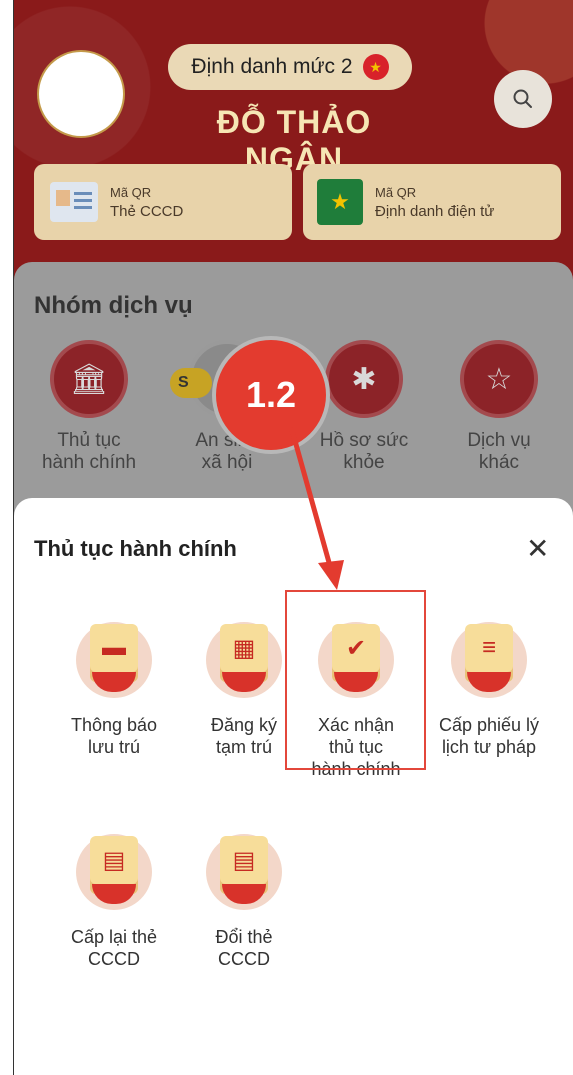  I want to click on item-label-line2: lưu trú, so click(114, 747).